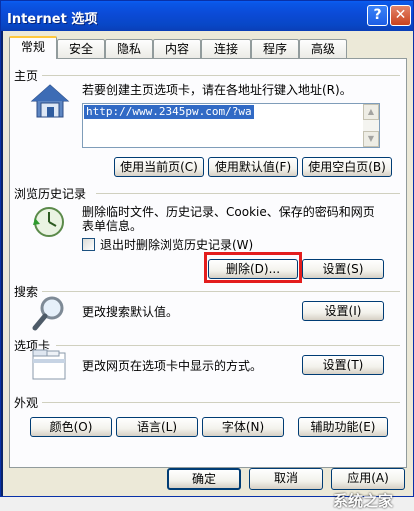  Describe the element at coordinates (48, 313) in the screenshot. I see `magnifier-icon` at that location.